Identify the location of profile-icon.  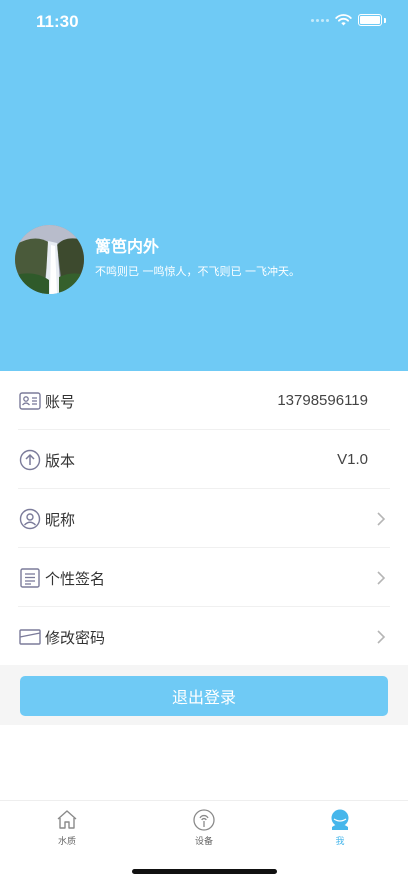
(340, 819).